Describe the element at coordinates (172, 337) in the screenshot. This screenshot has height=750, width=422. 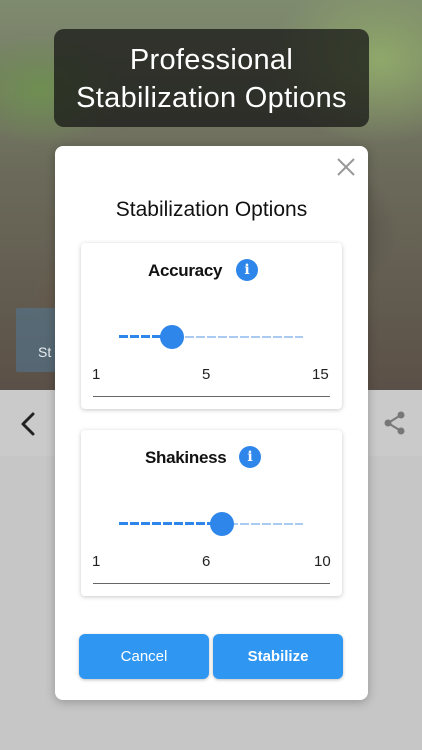
I see `accuracy-slider-thumb` at that location.